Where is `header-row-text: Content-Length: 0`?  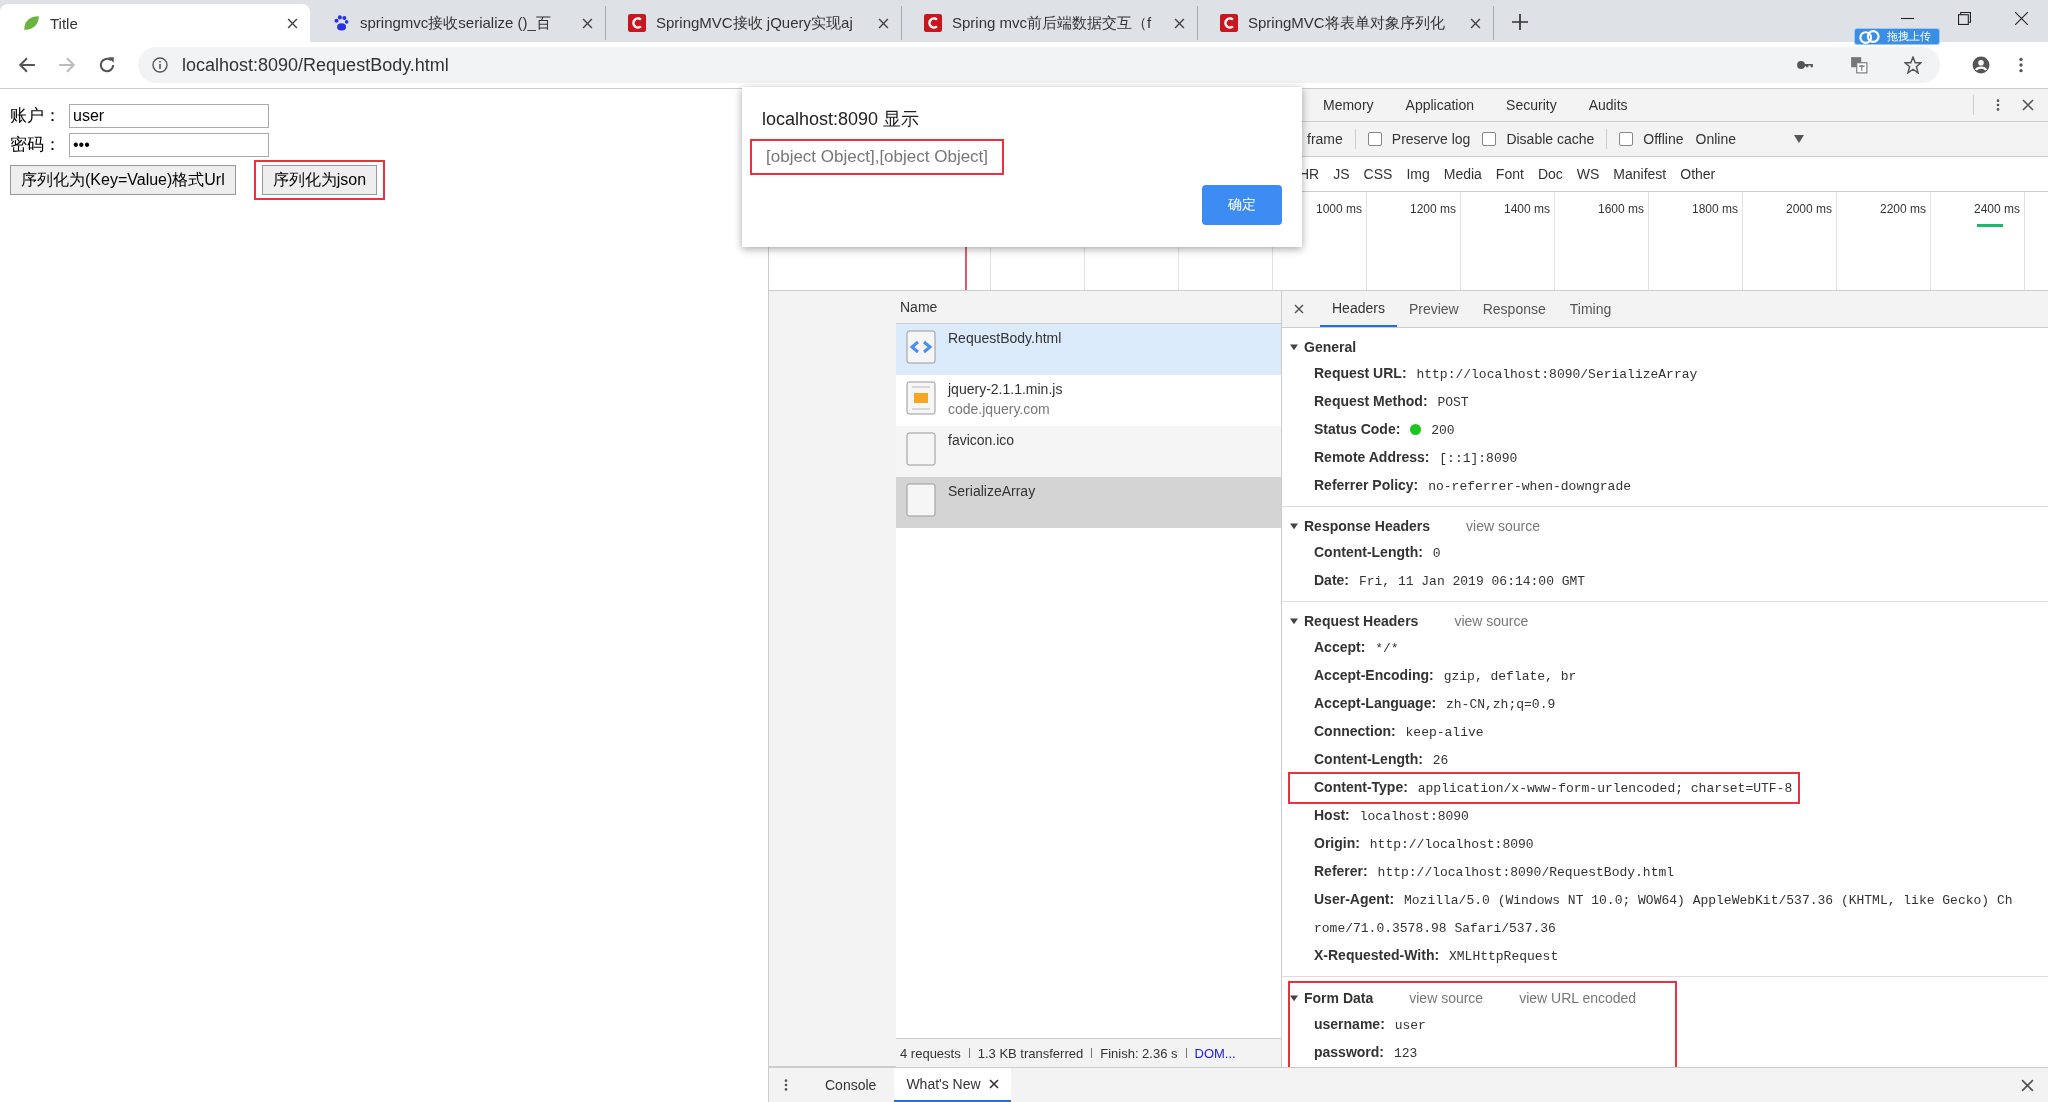
header-row-text: Content-Length: 0 is located at coordinates (1377, 553).